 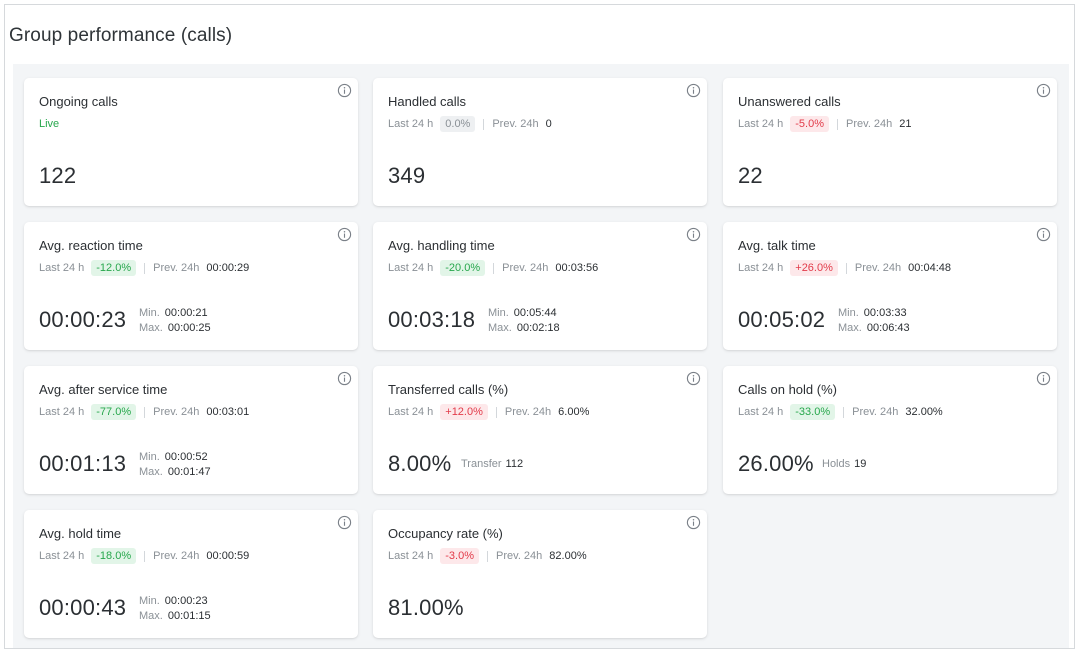 What do you see at coordinates (83, 463) in the screenshot?
I see `card-value: 00:01:13` at bounding box center [83, 463].